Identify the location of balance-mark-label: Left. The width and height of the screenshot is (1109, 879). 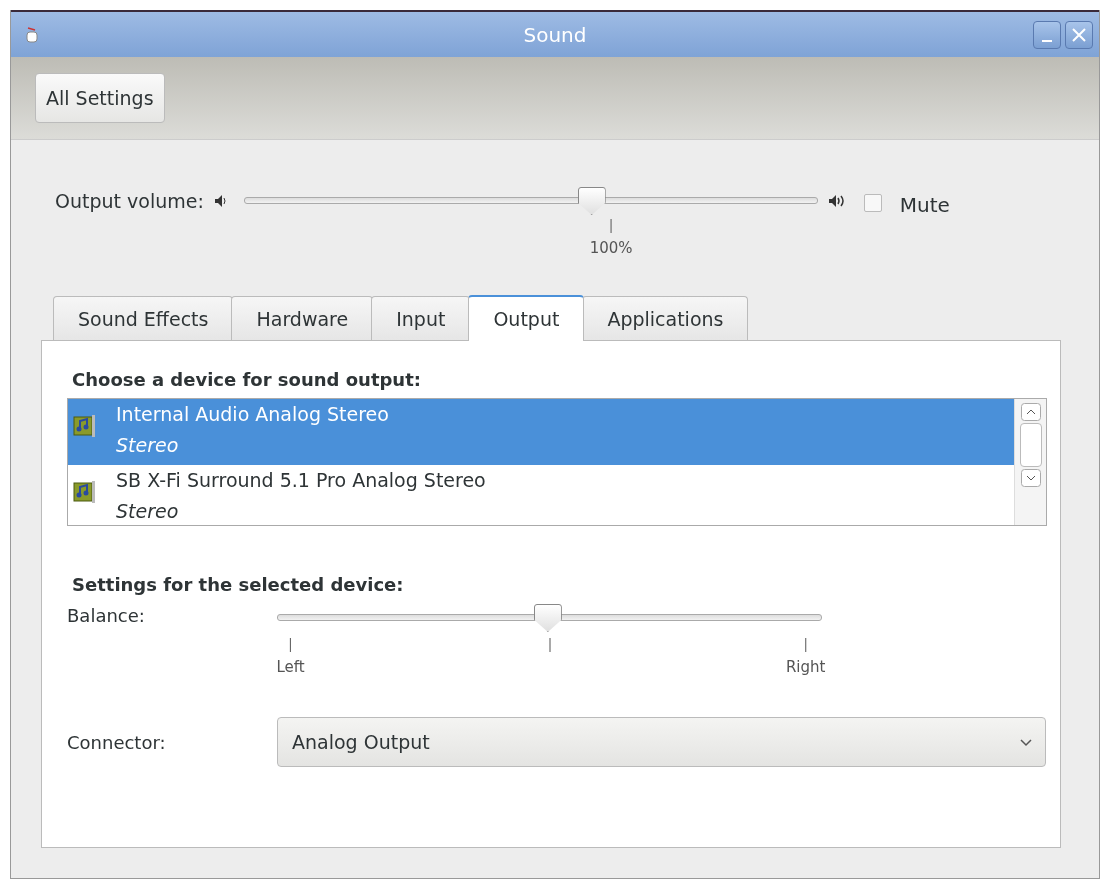
(290, 667).